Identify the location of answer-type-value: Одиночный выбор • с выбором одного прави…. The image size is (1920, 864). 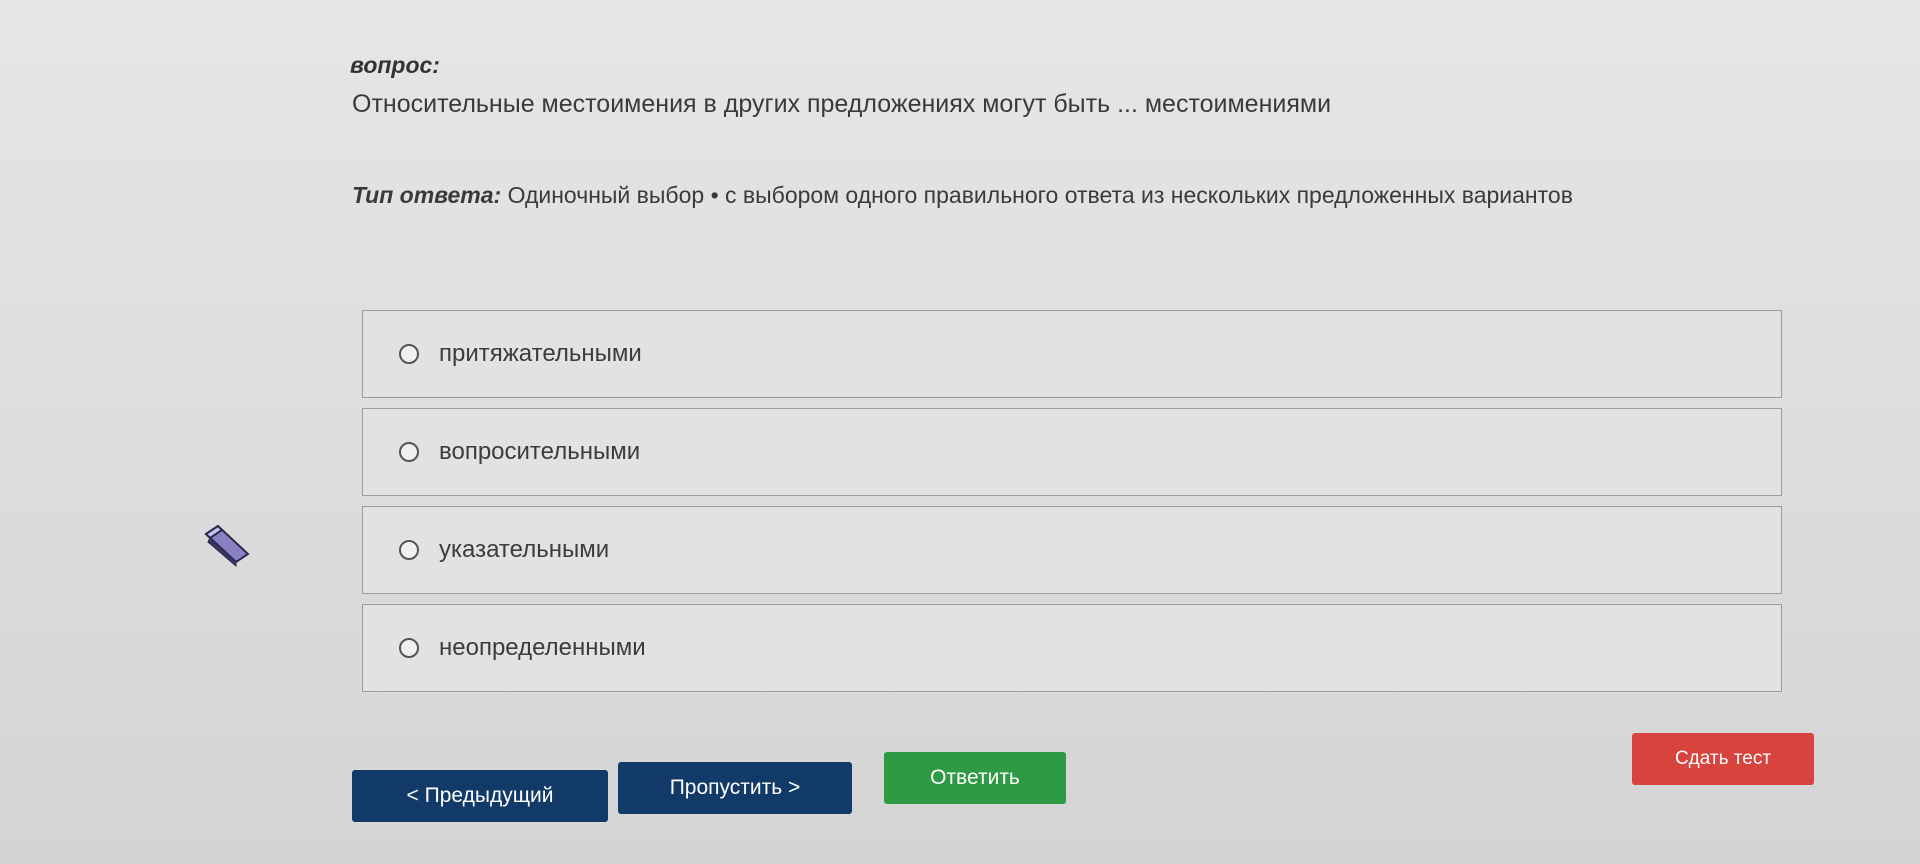
(1040, 195).